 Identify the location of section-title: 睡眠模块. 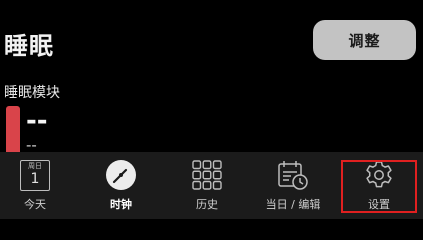
(32, 93).